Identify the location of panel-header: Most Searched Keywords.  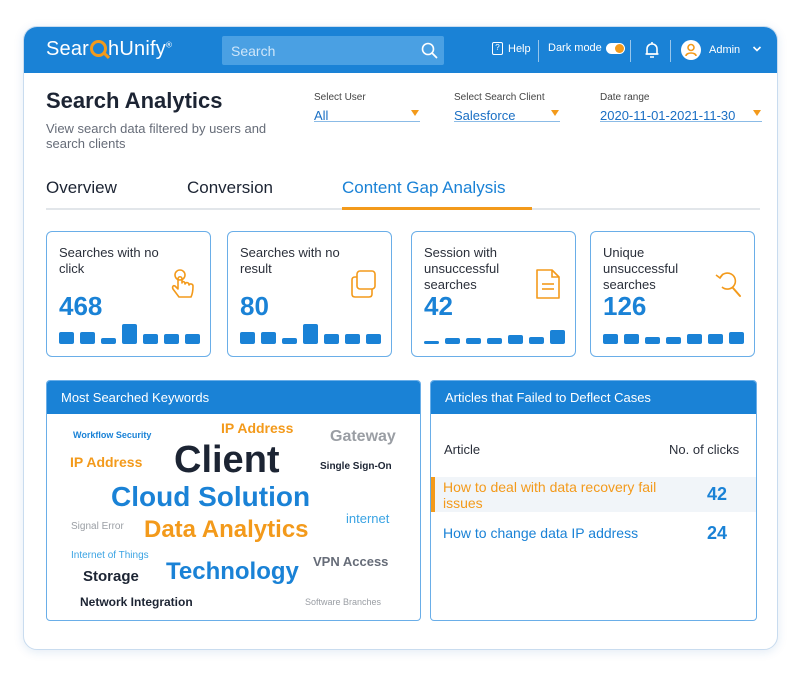
(233, 397).